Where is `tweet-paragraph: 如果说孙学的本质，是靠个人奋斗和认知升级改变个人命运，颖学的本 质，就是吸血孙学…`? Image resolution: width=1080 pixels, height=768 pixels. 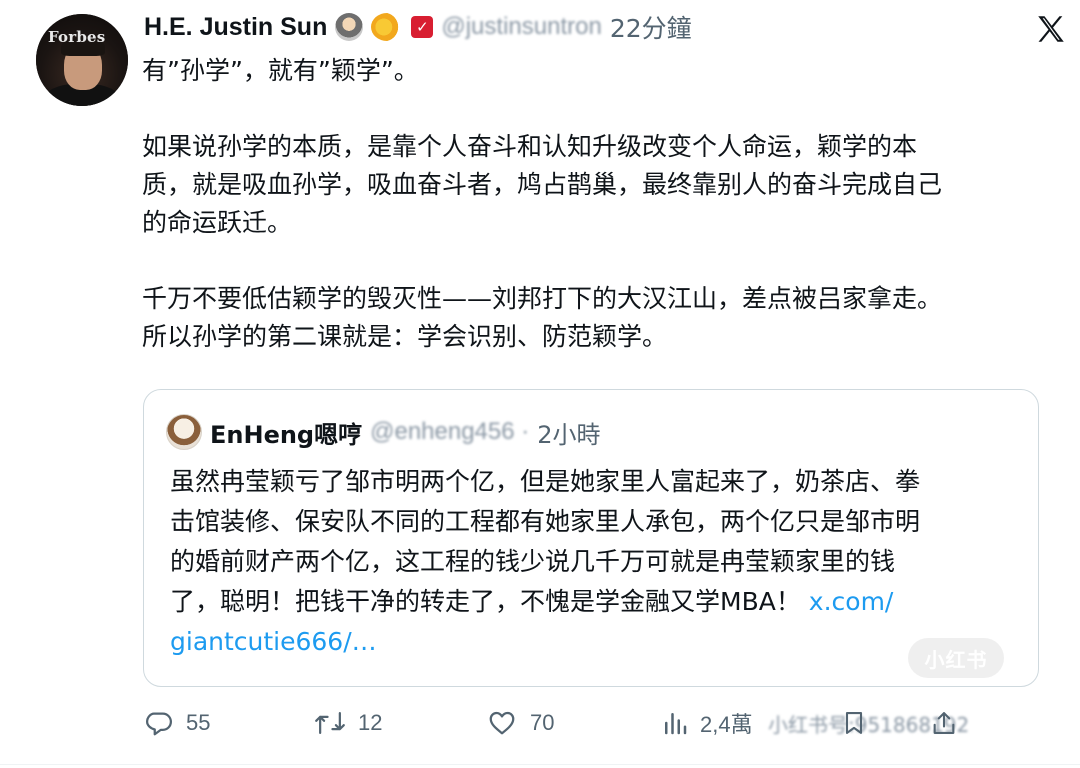 tweet-paragraph: 如果说孙学的本质，是靠个人奋斗和认知升级改变个人命运，颖学的本 质，就是吸血孙学… is located at coordinates (602, 185).